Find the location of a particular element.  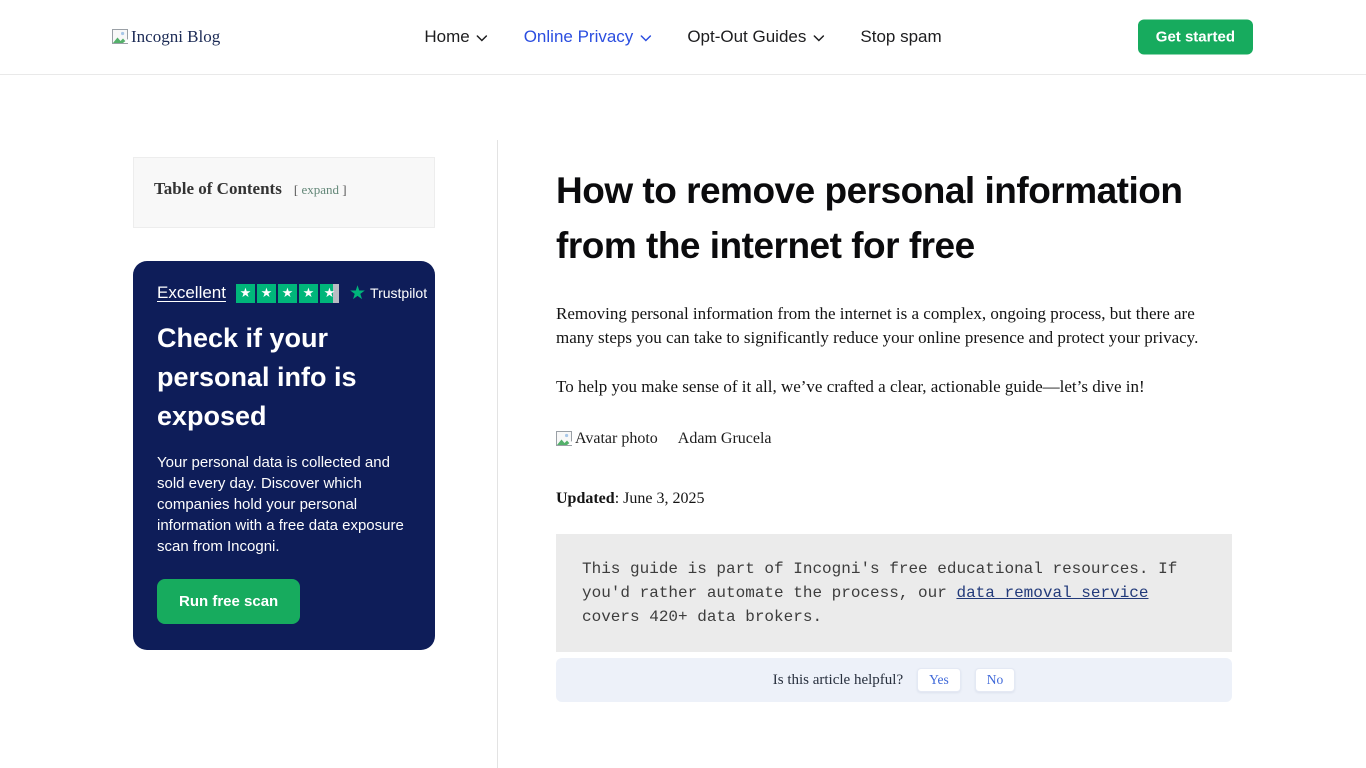

trustpilot-rating-label: Excellent is located at coordinates (191, 292).